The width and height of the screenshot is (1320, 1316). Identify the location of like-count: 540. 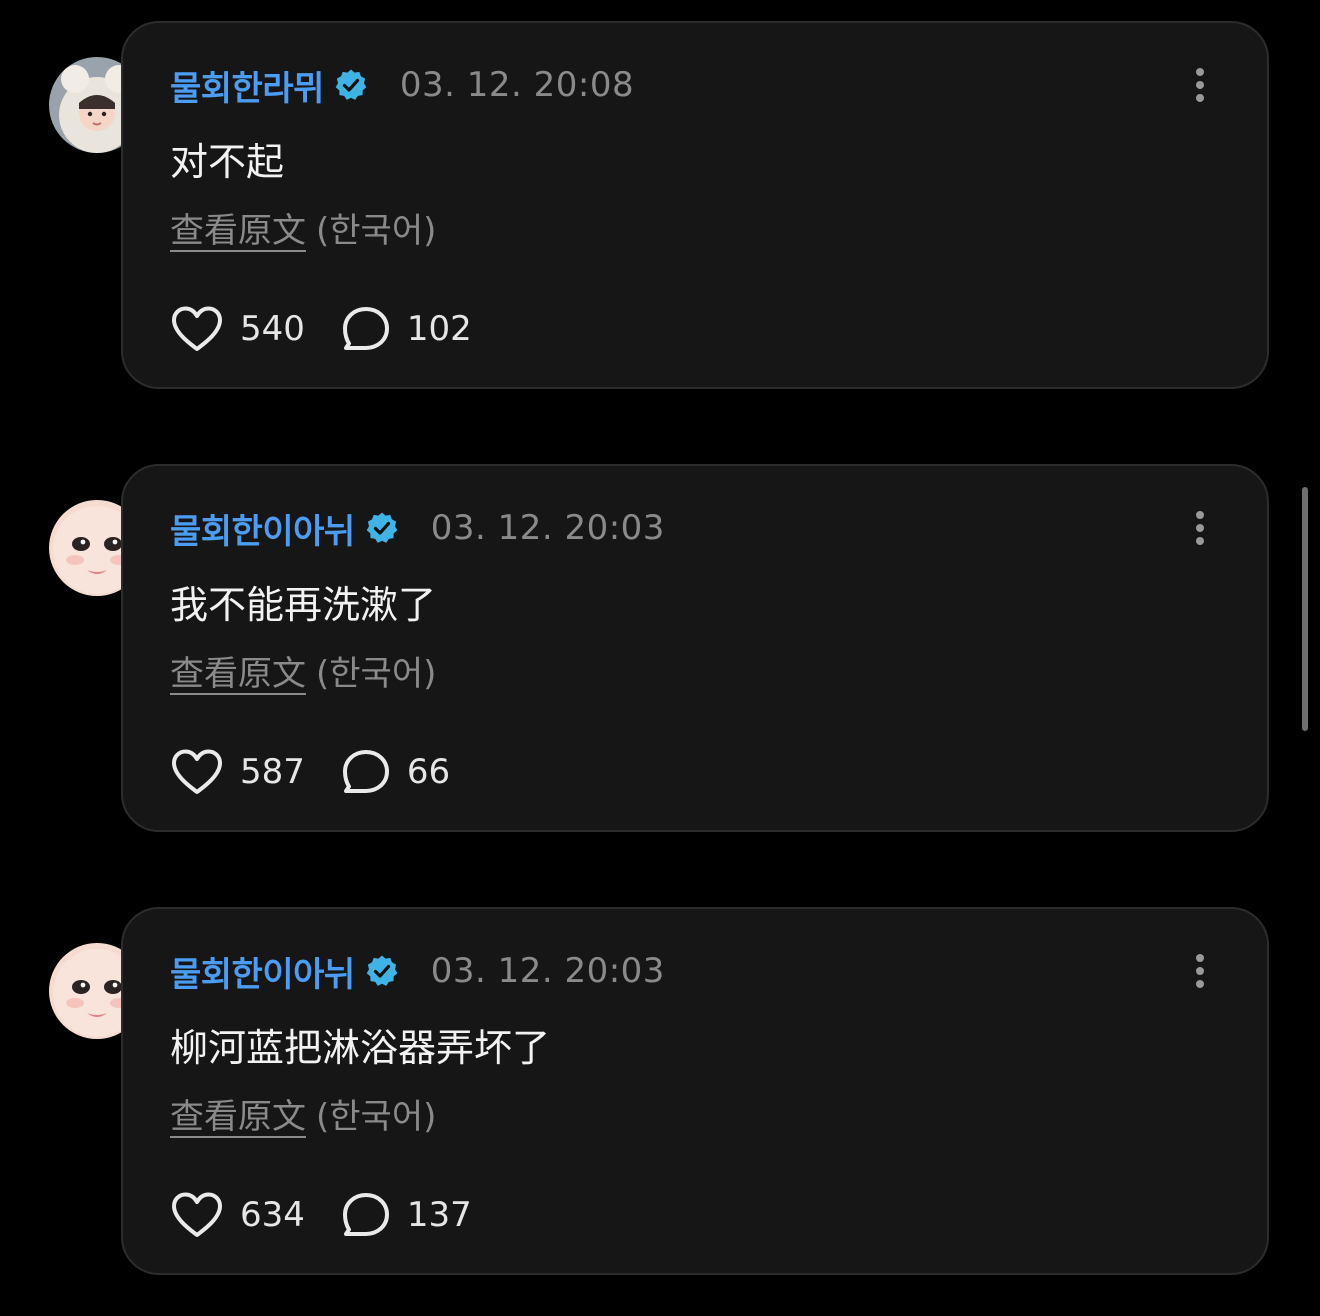
(272, 329).